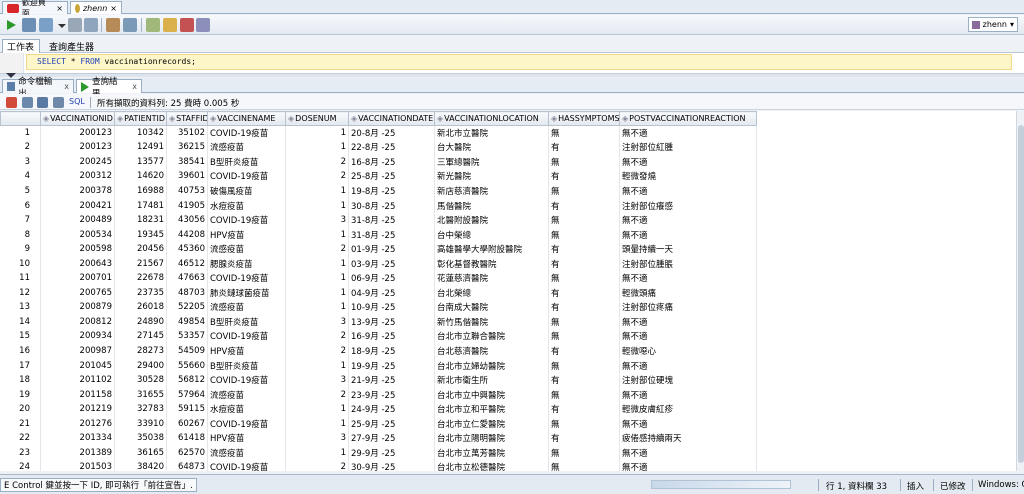 Image resolution: width=1024 pixels, height=494 pixels. What do you see at coordinates (491, 278) in the screenshot?
I see `table-cell: 花蓮慈濟醫院` at bounding box center [491, 278].